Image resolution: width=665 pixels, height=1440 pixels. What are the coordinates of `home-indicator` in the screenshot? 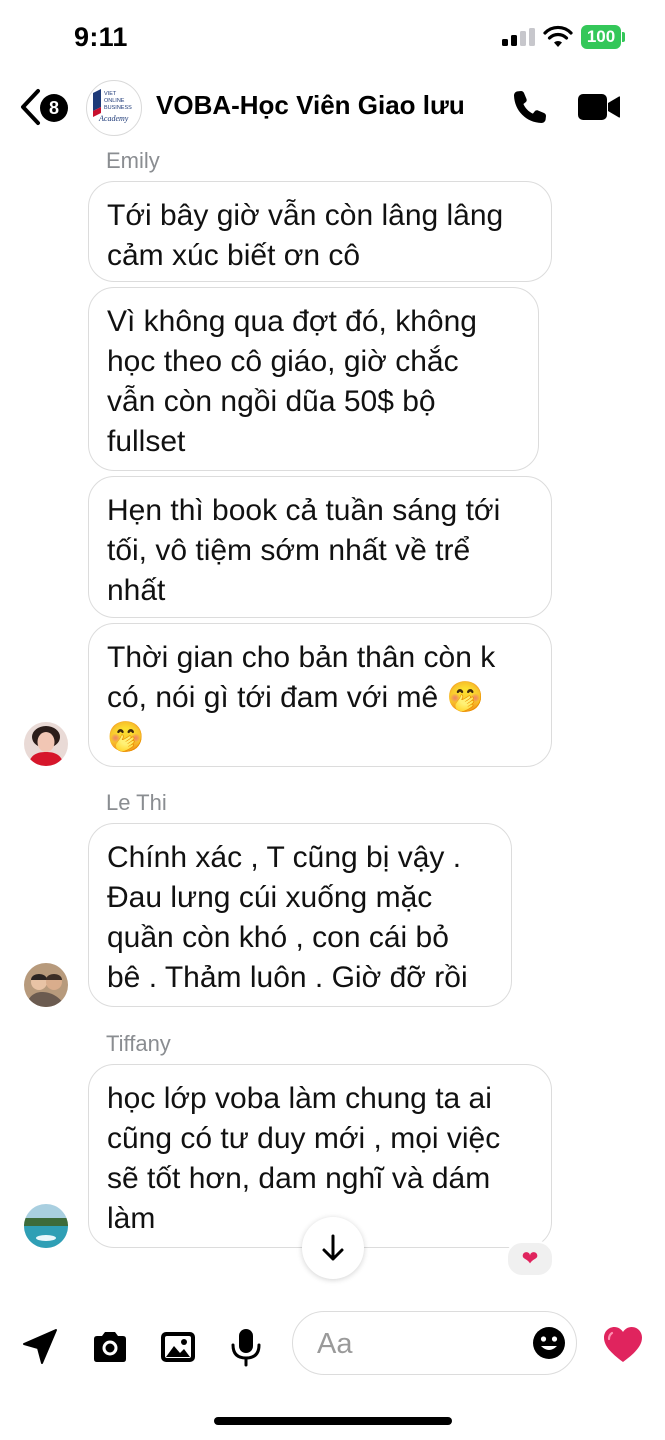 It's located at (333, 1421).